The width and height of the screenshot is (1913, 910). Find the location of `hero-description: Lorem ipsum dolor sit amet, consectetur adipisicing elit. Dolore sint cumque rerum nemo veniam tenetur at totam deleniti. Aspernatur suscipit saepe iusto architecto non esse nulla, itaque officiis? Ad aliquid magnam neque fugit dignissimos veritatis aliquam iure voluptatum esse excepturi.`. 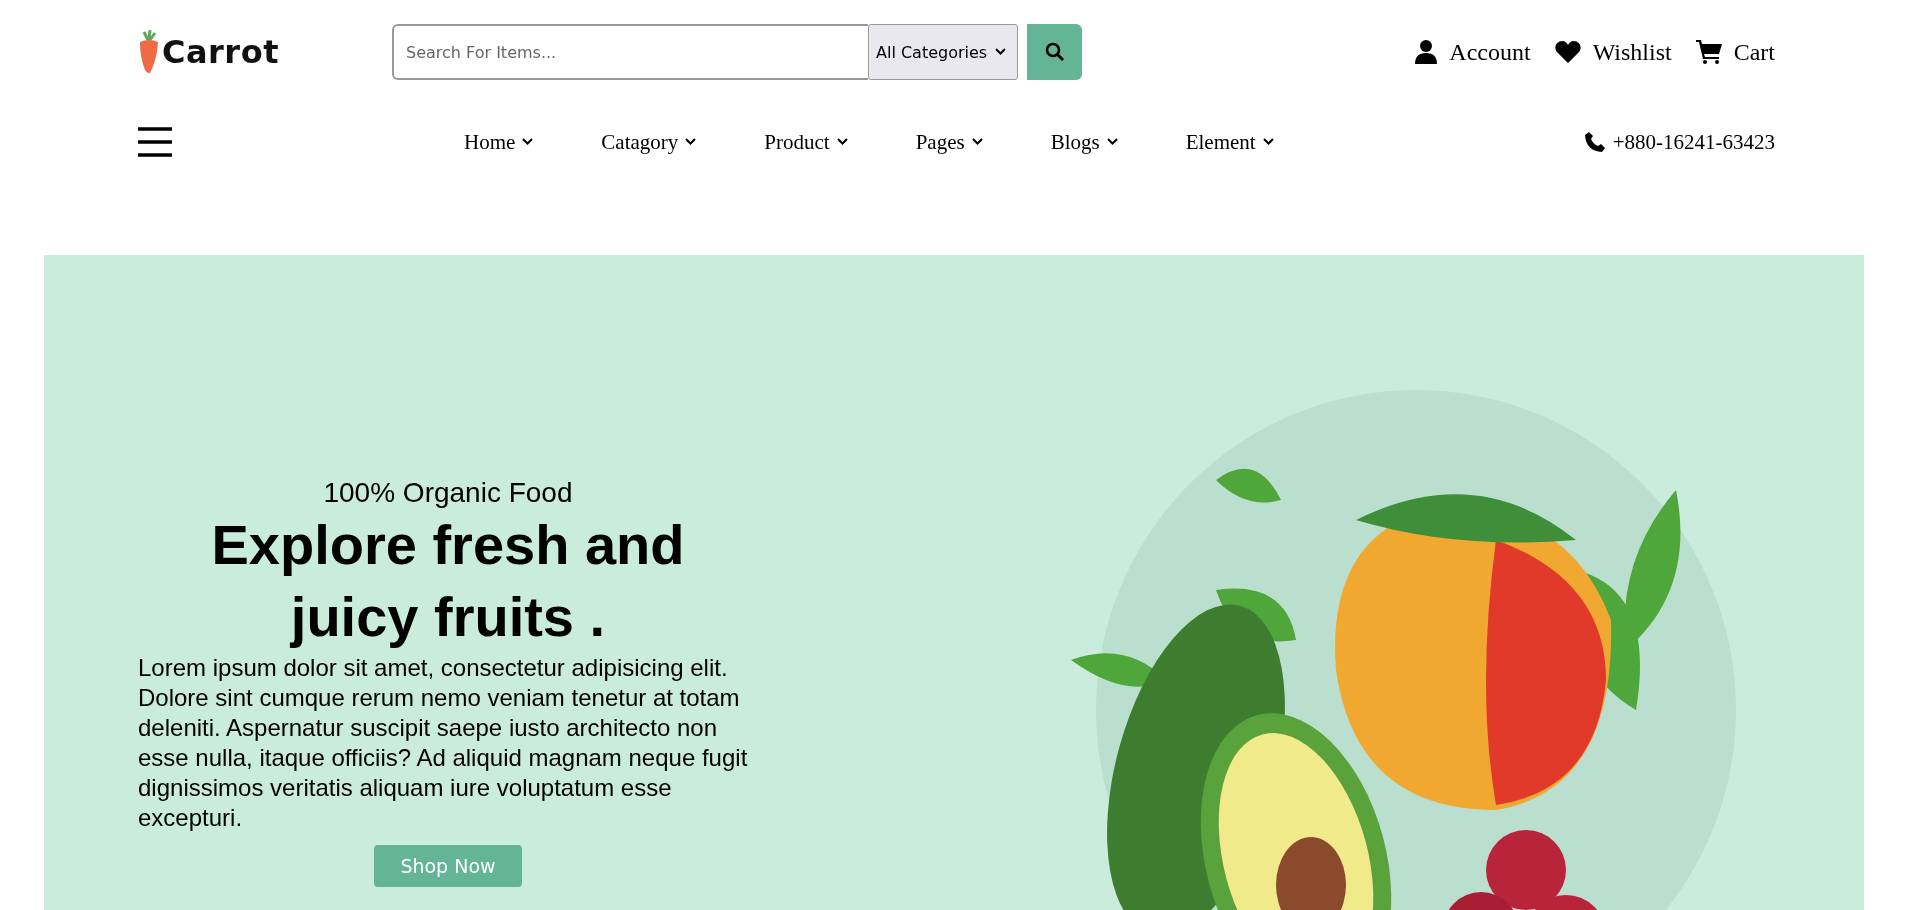

hero-description: Lorem ipsum dolor sit amet, consectetur adipisicing elit. Dolore sint cumque rerum nemo veniam tenetur at totam deleniti. Aspernatur suscipit saepe iusto architecto non esse nulla, itaque officiis? Ad aliquid magnam neque fugit dignissimos veritatis aliquam iure voluptatum esse excepturi. is located at coordinates (443, 743).